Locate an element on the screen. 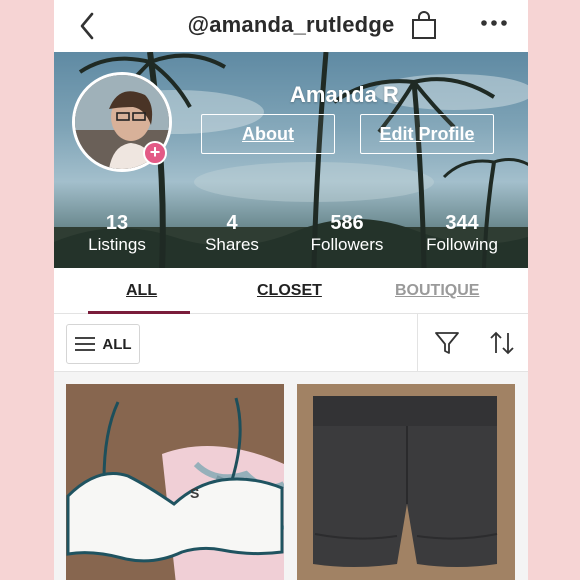 Image resolution: width=580 pixels, height=580 pixels. tab-boutique: BOUTIQUE is located at coordinates (437, 291).